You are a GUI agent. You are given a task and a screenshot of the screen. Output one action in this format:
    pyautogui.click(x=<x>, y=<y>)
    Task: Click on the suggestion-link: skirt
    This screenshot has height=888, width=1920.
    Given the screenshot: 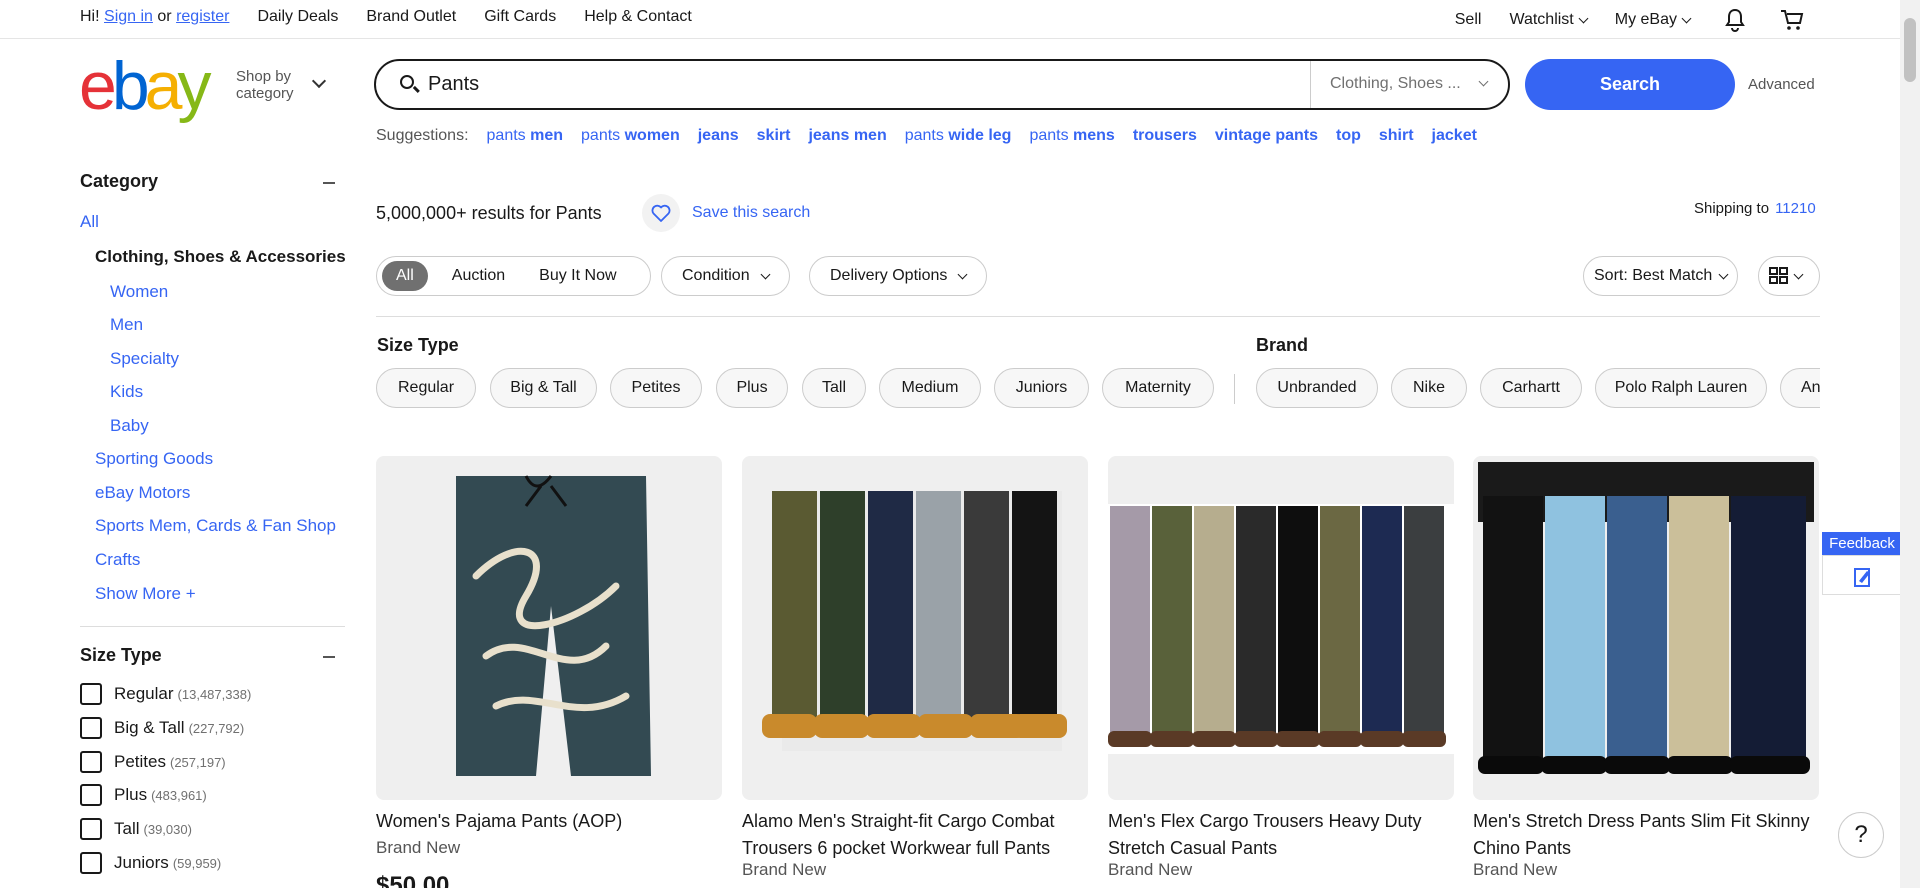 What is the action you would take?
    pyautogui.click(x=774, y=136)
    